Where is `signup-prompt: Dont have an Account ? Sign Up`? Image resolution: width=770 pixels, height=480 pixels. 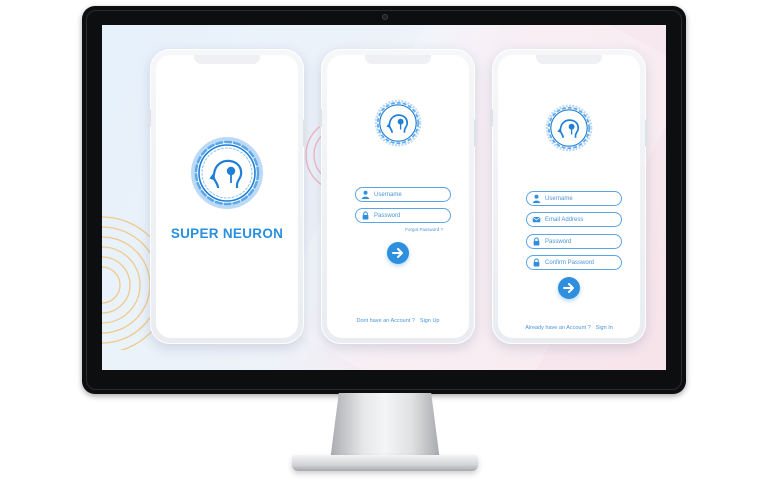 signup-prompt: Dont have an Account ? Sign Up is located at coordinates (398, 321).